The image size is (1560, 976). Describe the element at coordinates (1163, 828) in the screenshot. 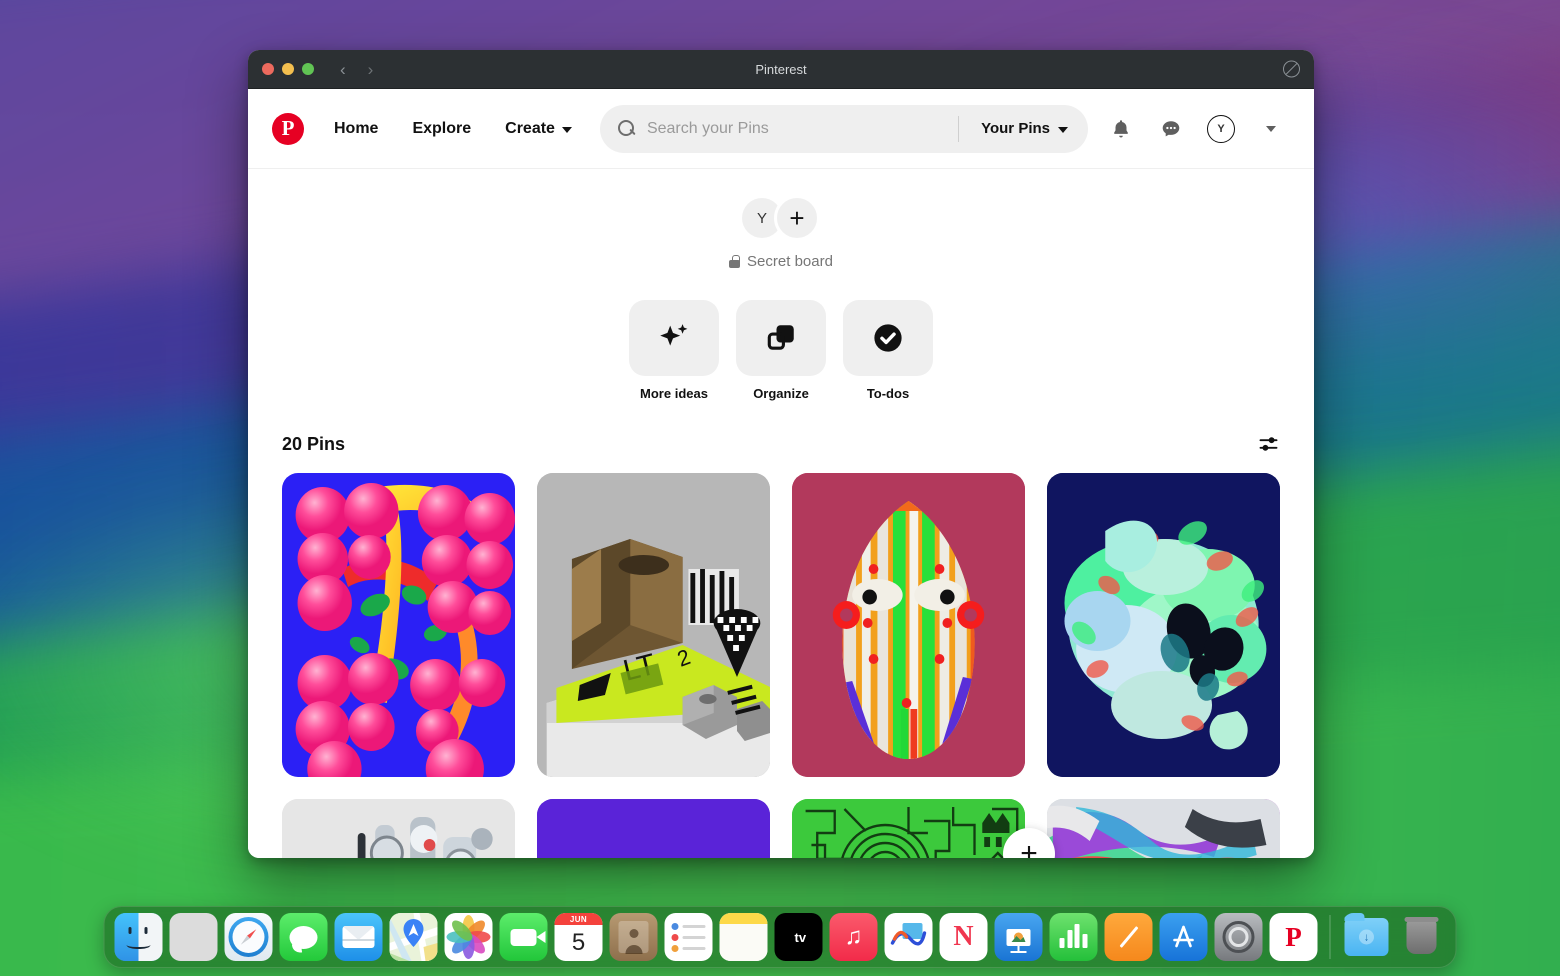

I see `pin-rainbow-feathers` at that location.